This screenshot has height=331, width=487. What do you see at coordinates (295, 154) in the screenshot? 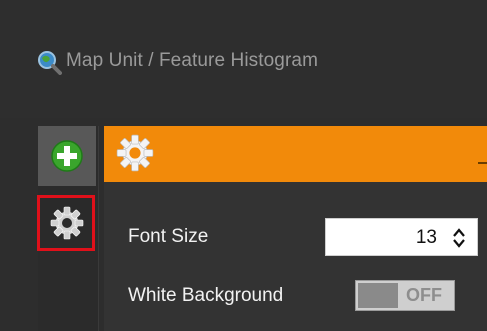
I see `settings-header` at bounding box center [295, 154].